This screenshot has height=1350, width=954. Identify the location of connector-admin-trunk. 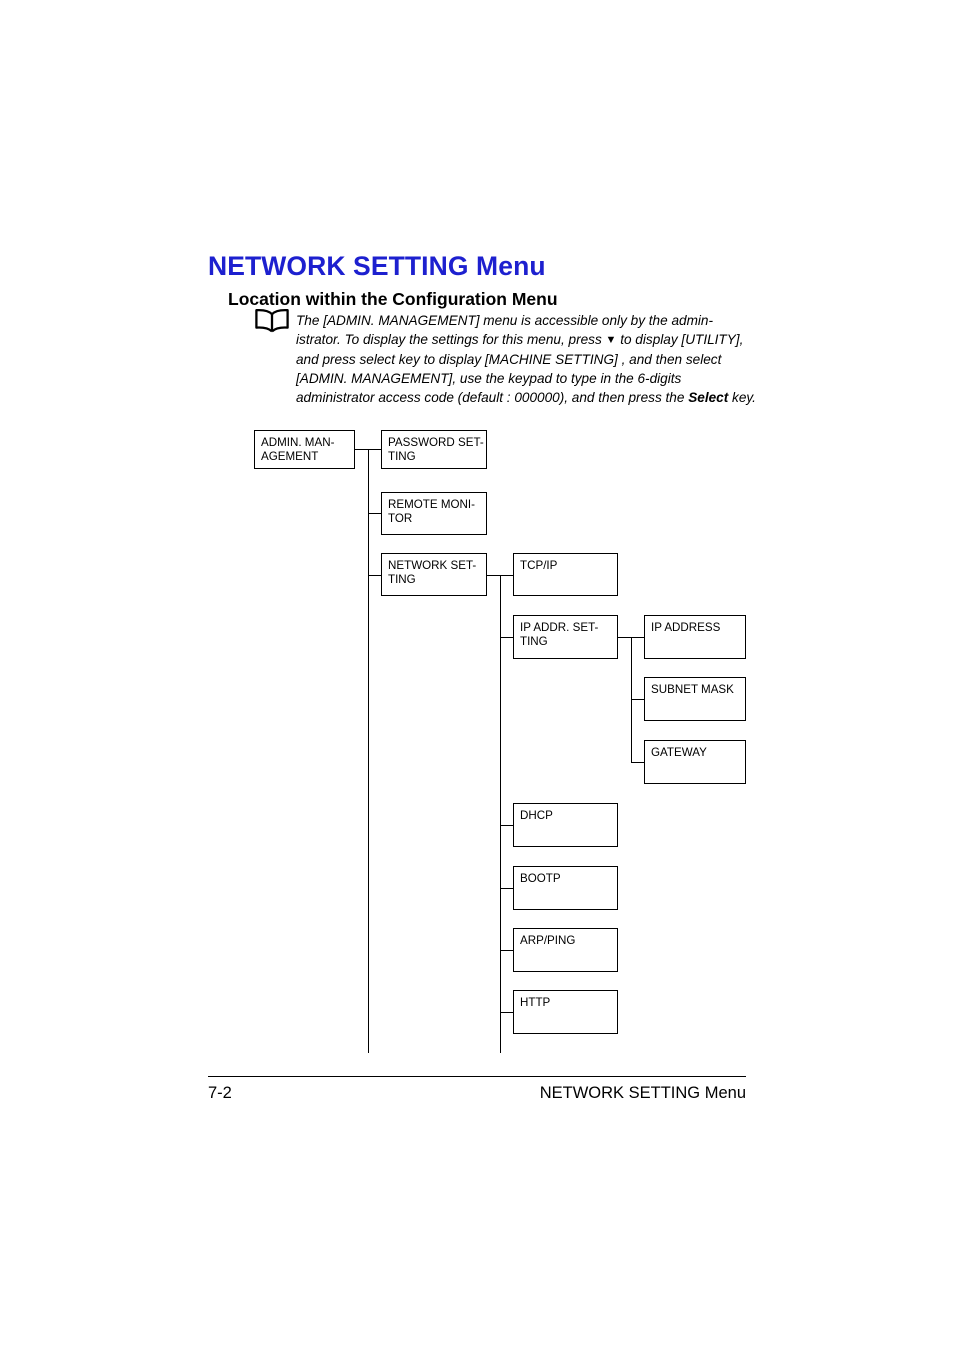
(369, 751).